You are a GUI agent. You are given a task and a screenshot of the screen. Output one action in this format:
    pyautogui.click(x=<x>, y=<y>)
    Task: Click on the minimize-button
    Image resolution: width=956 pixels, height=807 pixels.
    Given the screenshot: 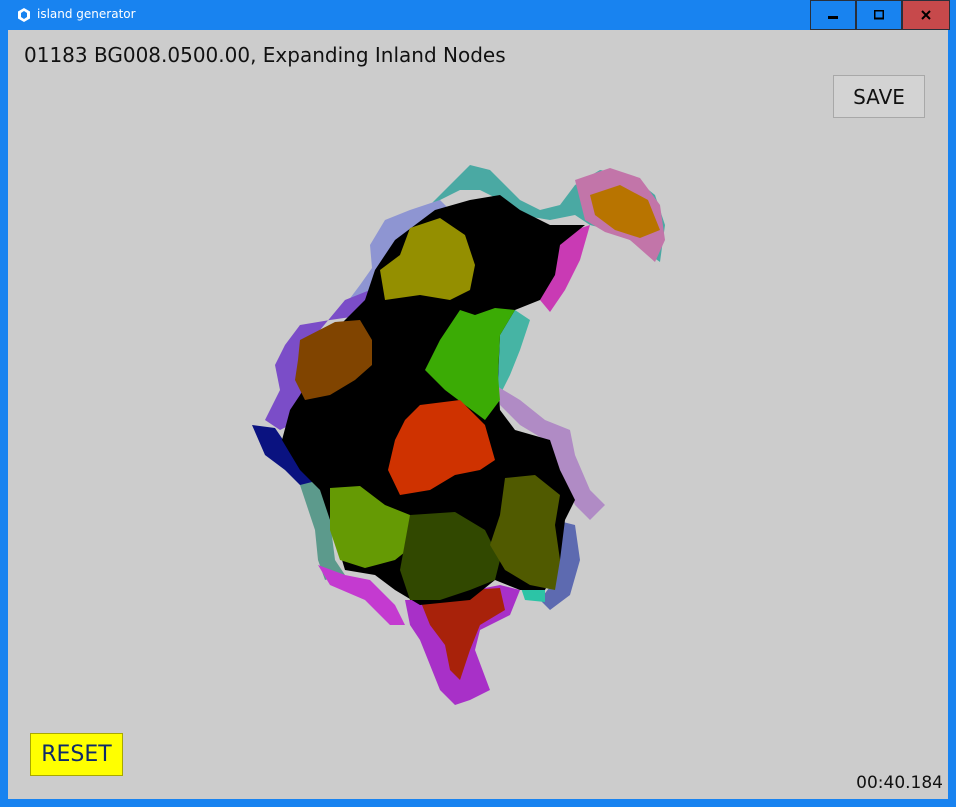 What is the action you would take?
    pyautogui.click(x=833, y=15)
    